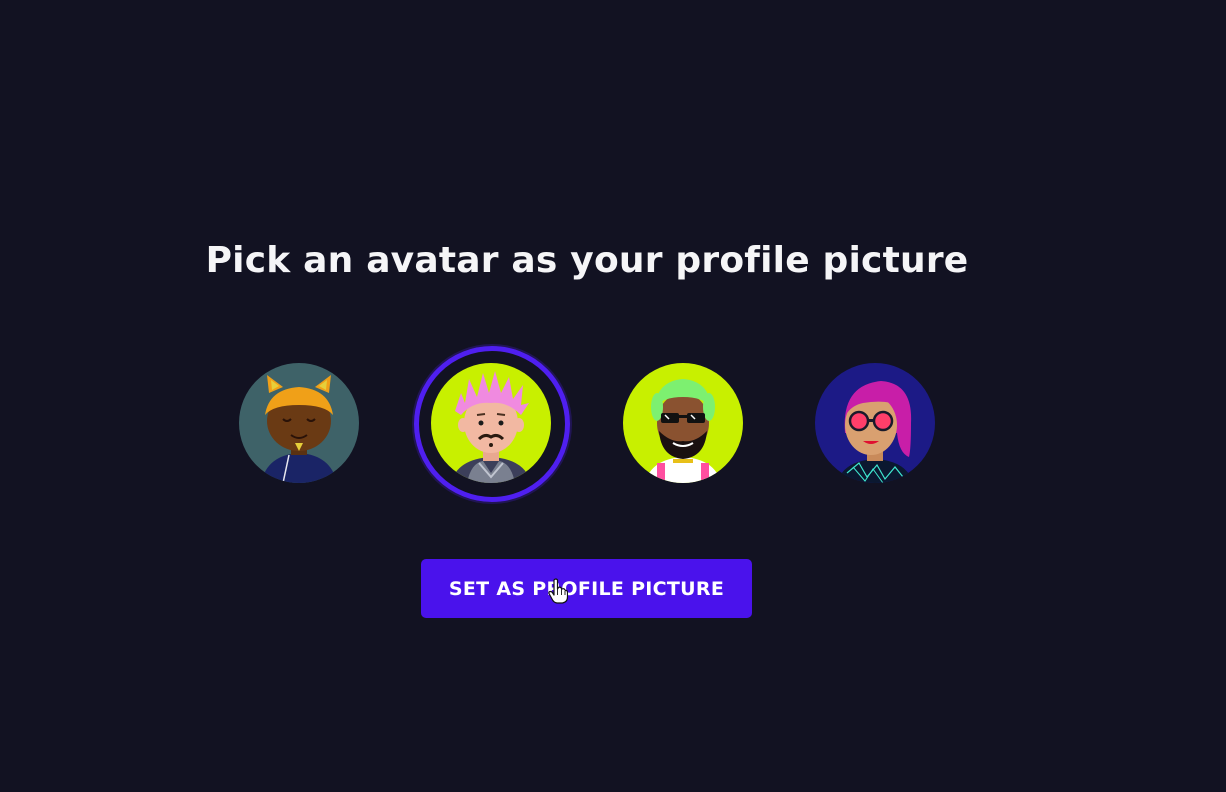 The width and height of the screenshot is (1226, 792). I want to click on avatar-cat-ears-image, so click(299, 423).